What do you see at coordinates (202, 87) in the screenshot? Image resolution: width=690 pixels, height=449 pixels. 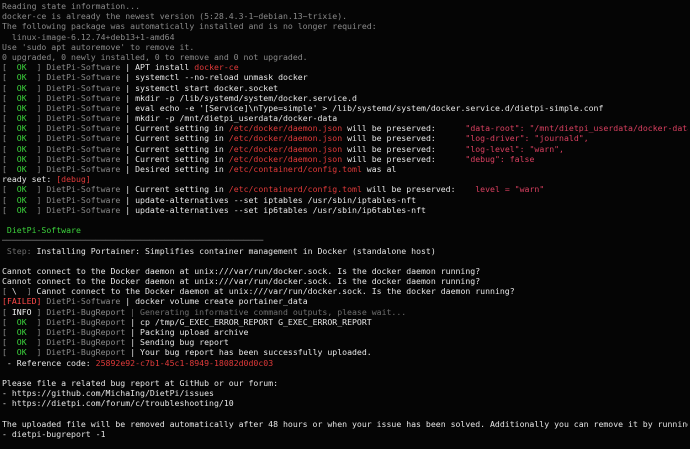 I see `line-segment: | systemctl start docker.socket` at bounding box center [202, 87].